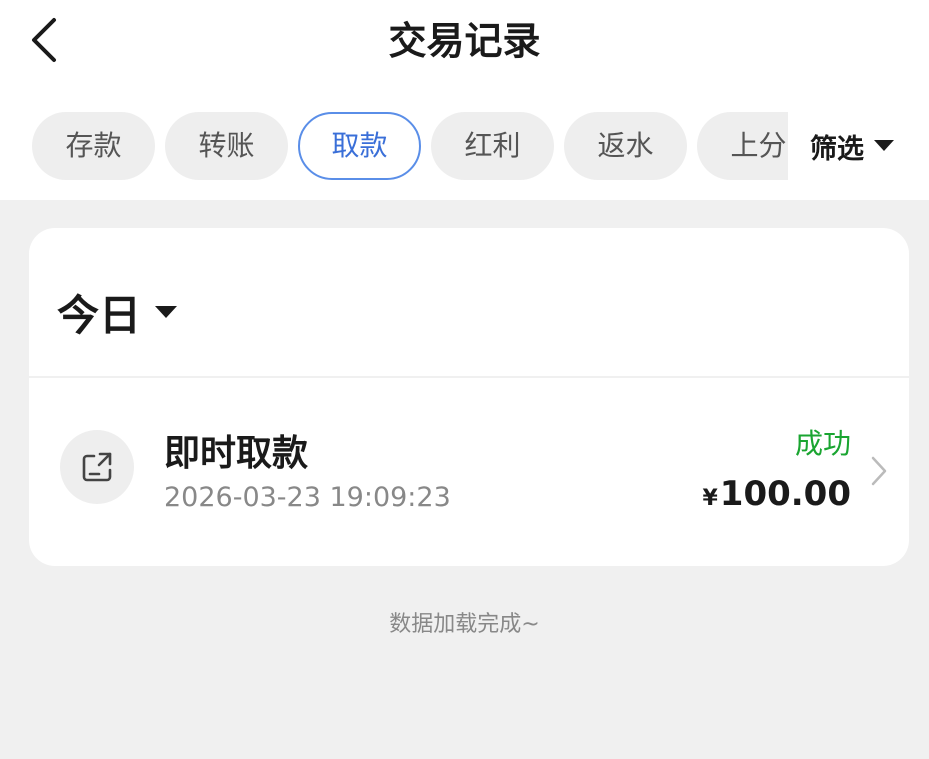 Image resolution: width=929 pixels, height=759 pixels. What do you see at coordinates (97, 467) in the screenshot?
I see `withdraw-icon` at bounding box center [97, 467].